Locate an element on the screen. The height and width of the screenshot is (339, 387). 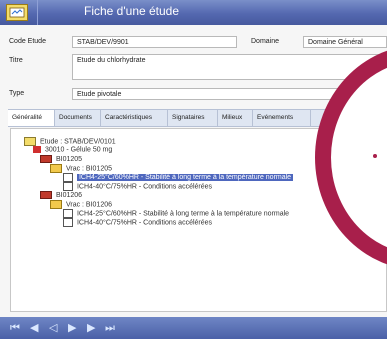
tree-item-study: Etude : STAB/DEV/0101 is located at coordinates (70, 141).